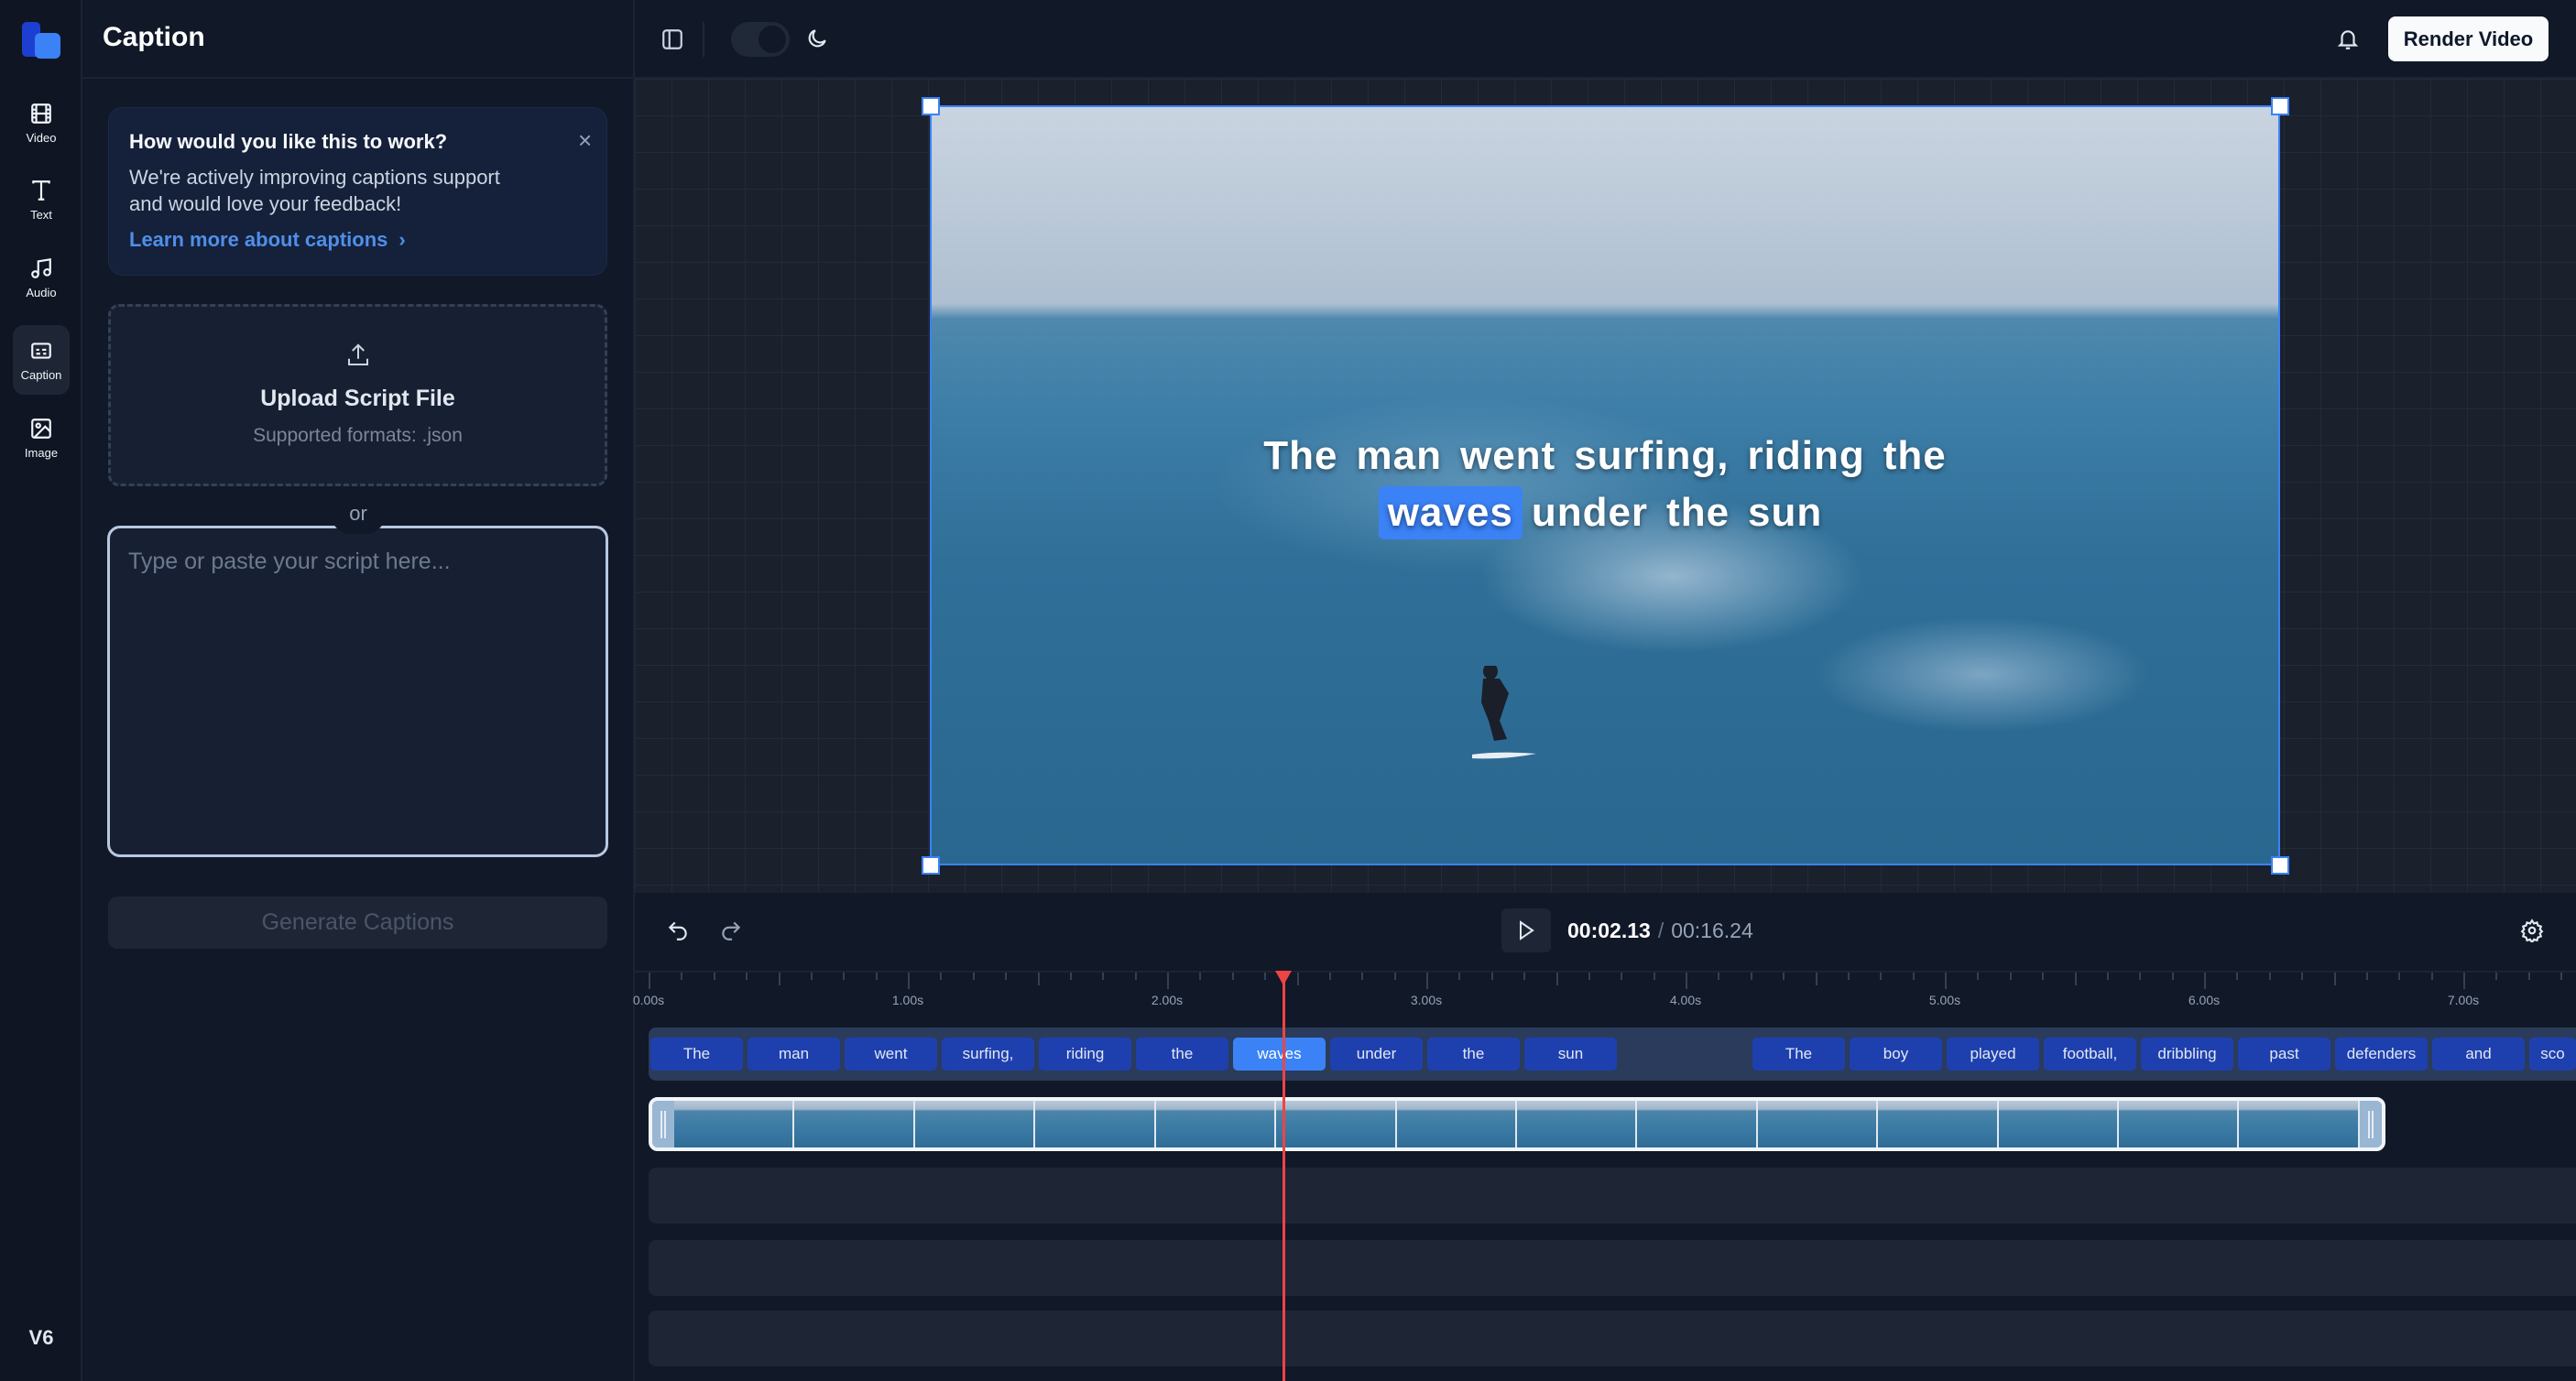 Image resolution: width=2576 pixels, height=1381 pixels. Describe the element at coordinates (761, 39) in the screenshot. I see `theme-toggle` at that location.